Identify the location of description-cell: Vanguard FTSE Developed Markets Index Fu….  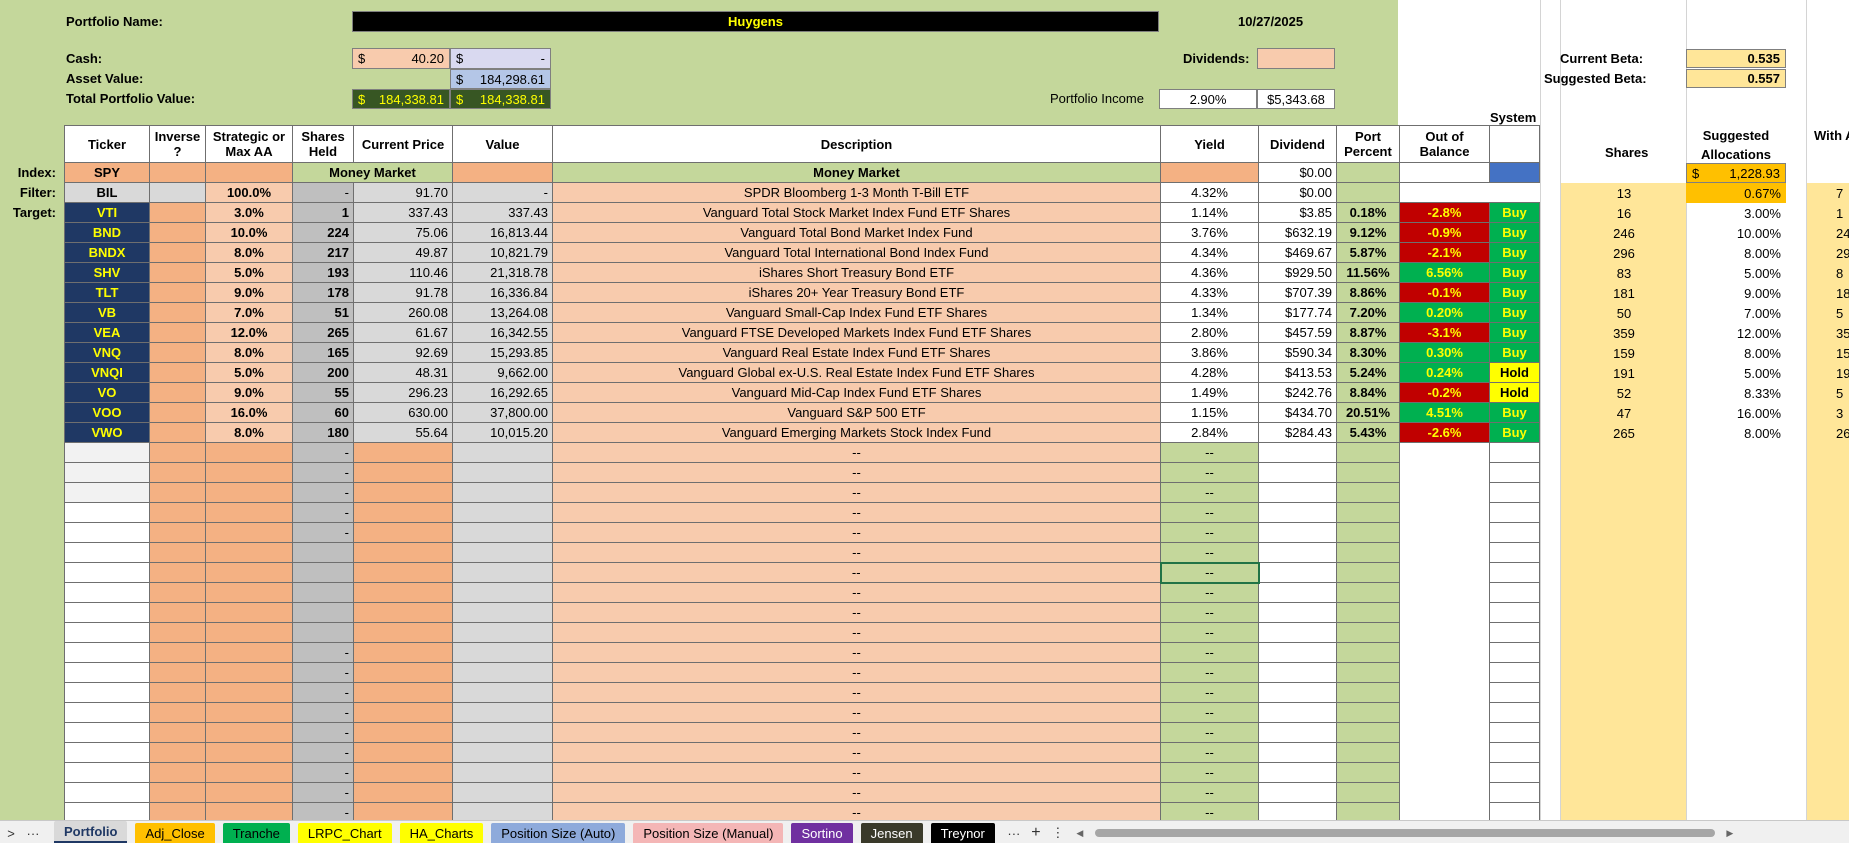
(856, 332).